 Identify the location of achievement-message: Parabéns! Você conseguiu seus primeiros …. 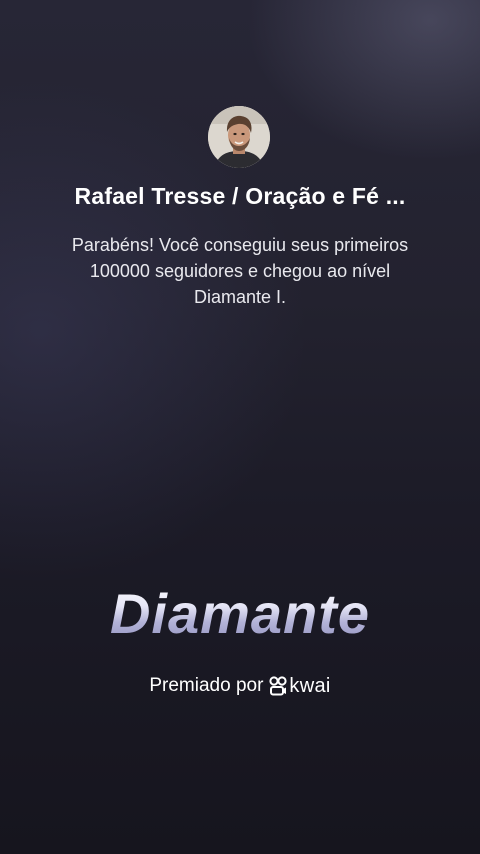
(240, 271).